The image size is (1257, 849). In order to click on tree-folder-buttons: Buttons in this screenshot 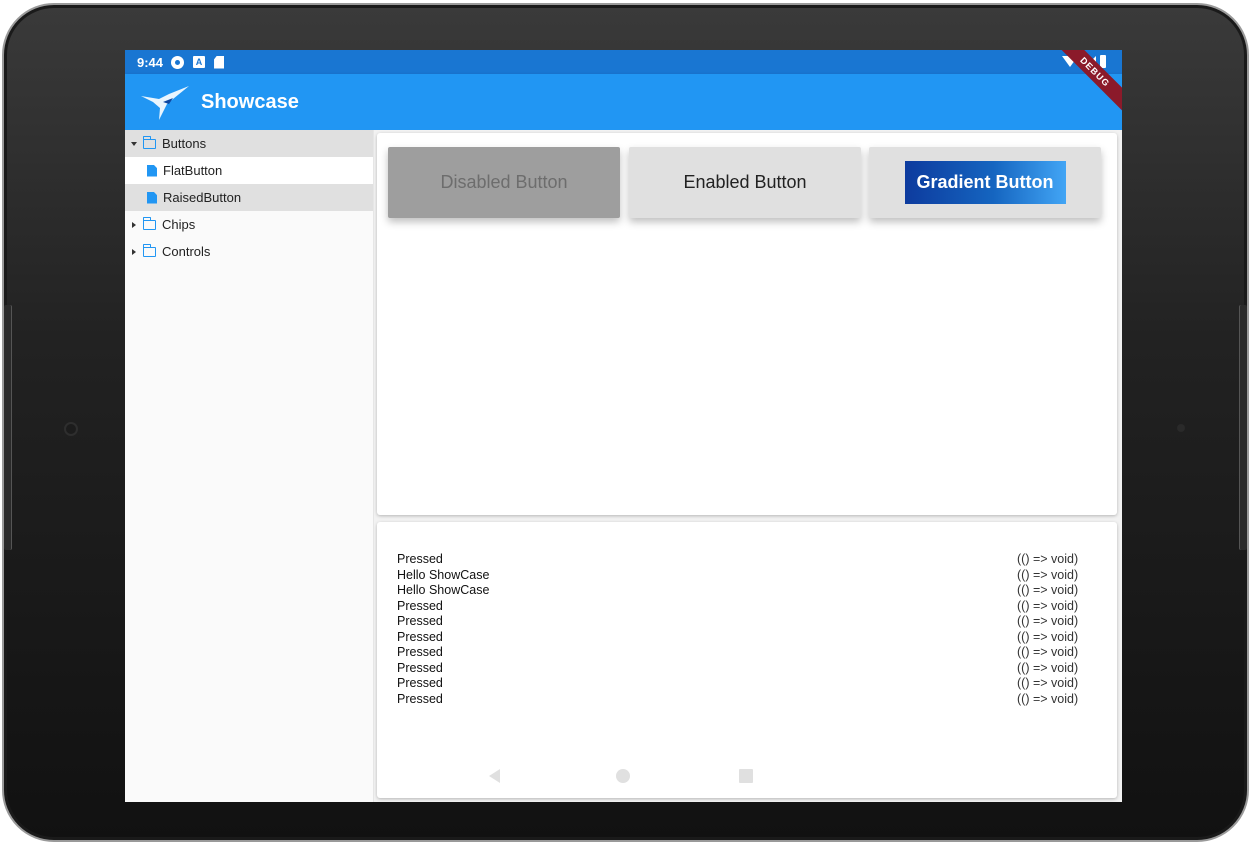, I will do `click(249, 143)`.